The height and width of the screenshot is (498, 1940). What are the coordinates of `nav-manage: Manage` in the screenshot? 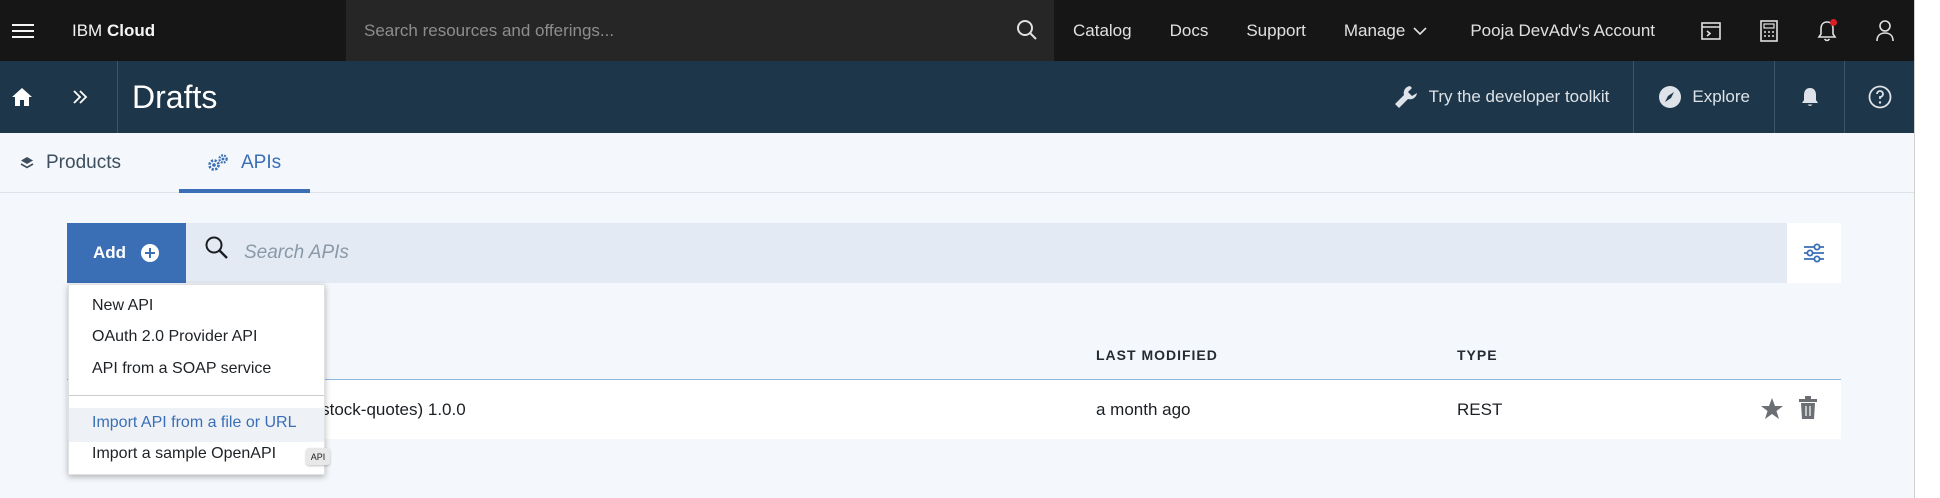 It's located at (1385, 30).